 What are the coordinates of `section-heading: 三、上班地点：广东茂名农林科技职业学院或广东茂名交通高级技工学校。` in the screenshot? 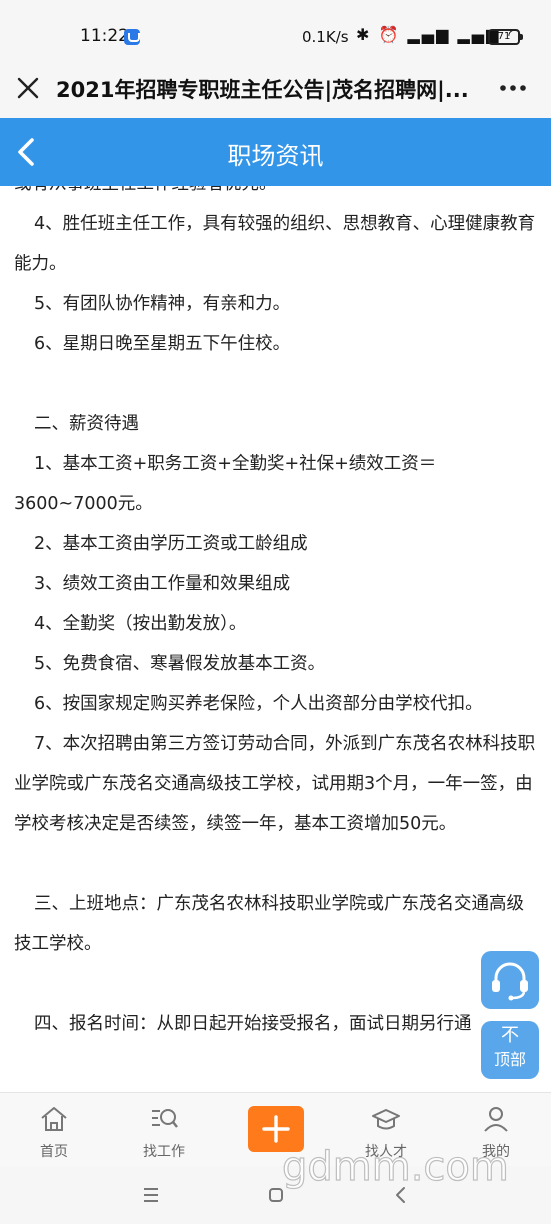 It's located at (269, 924).